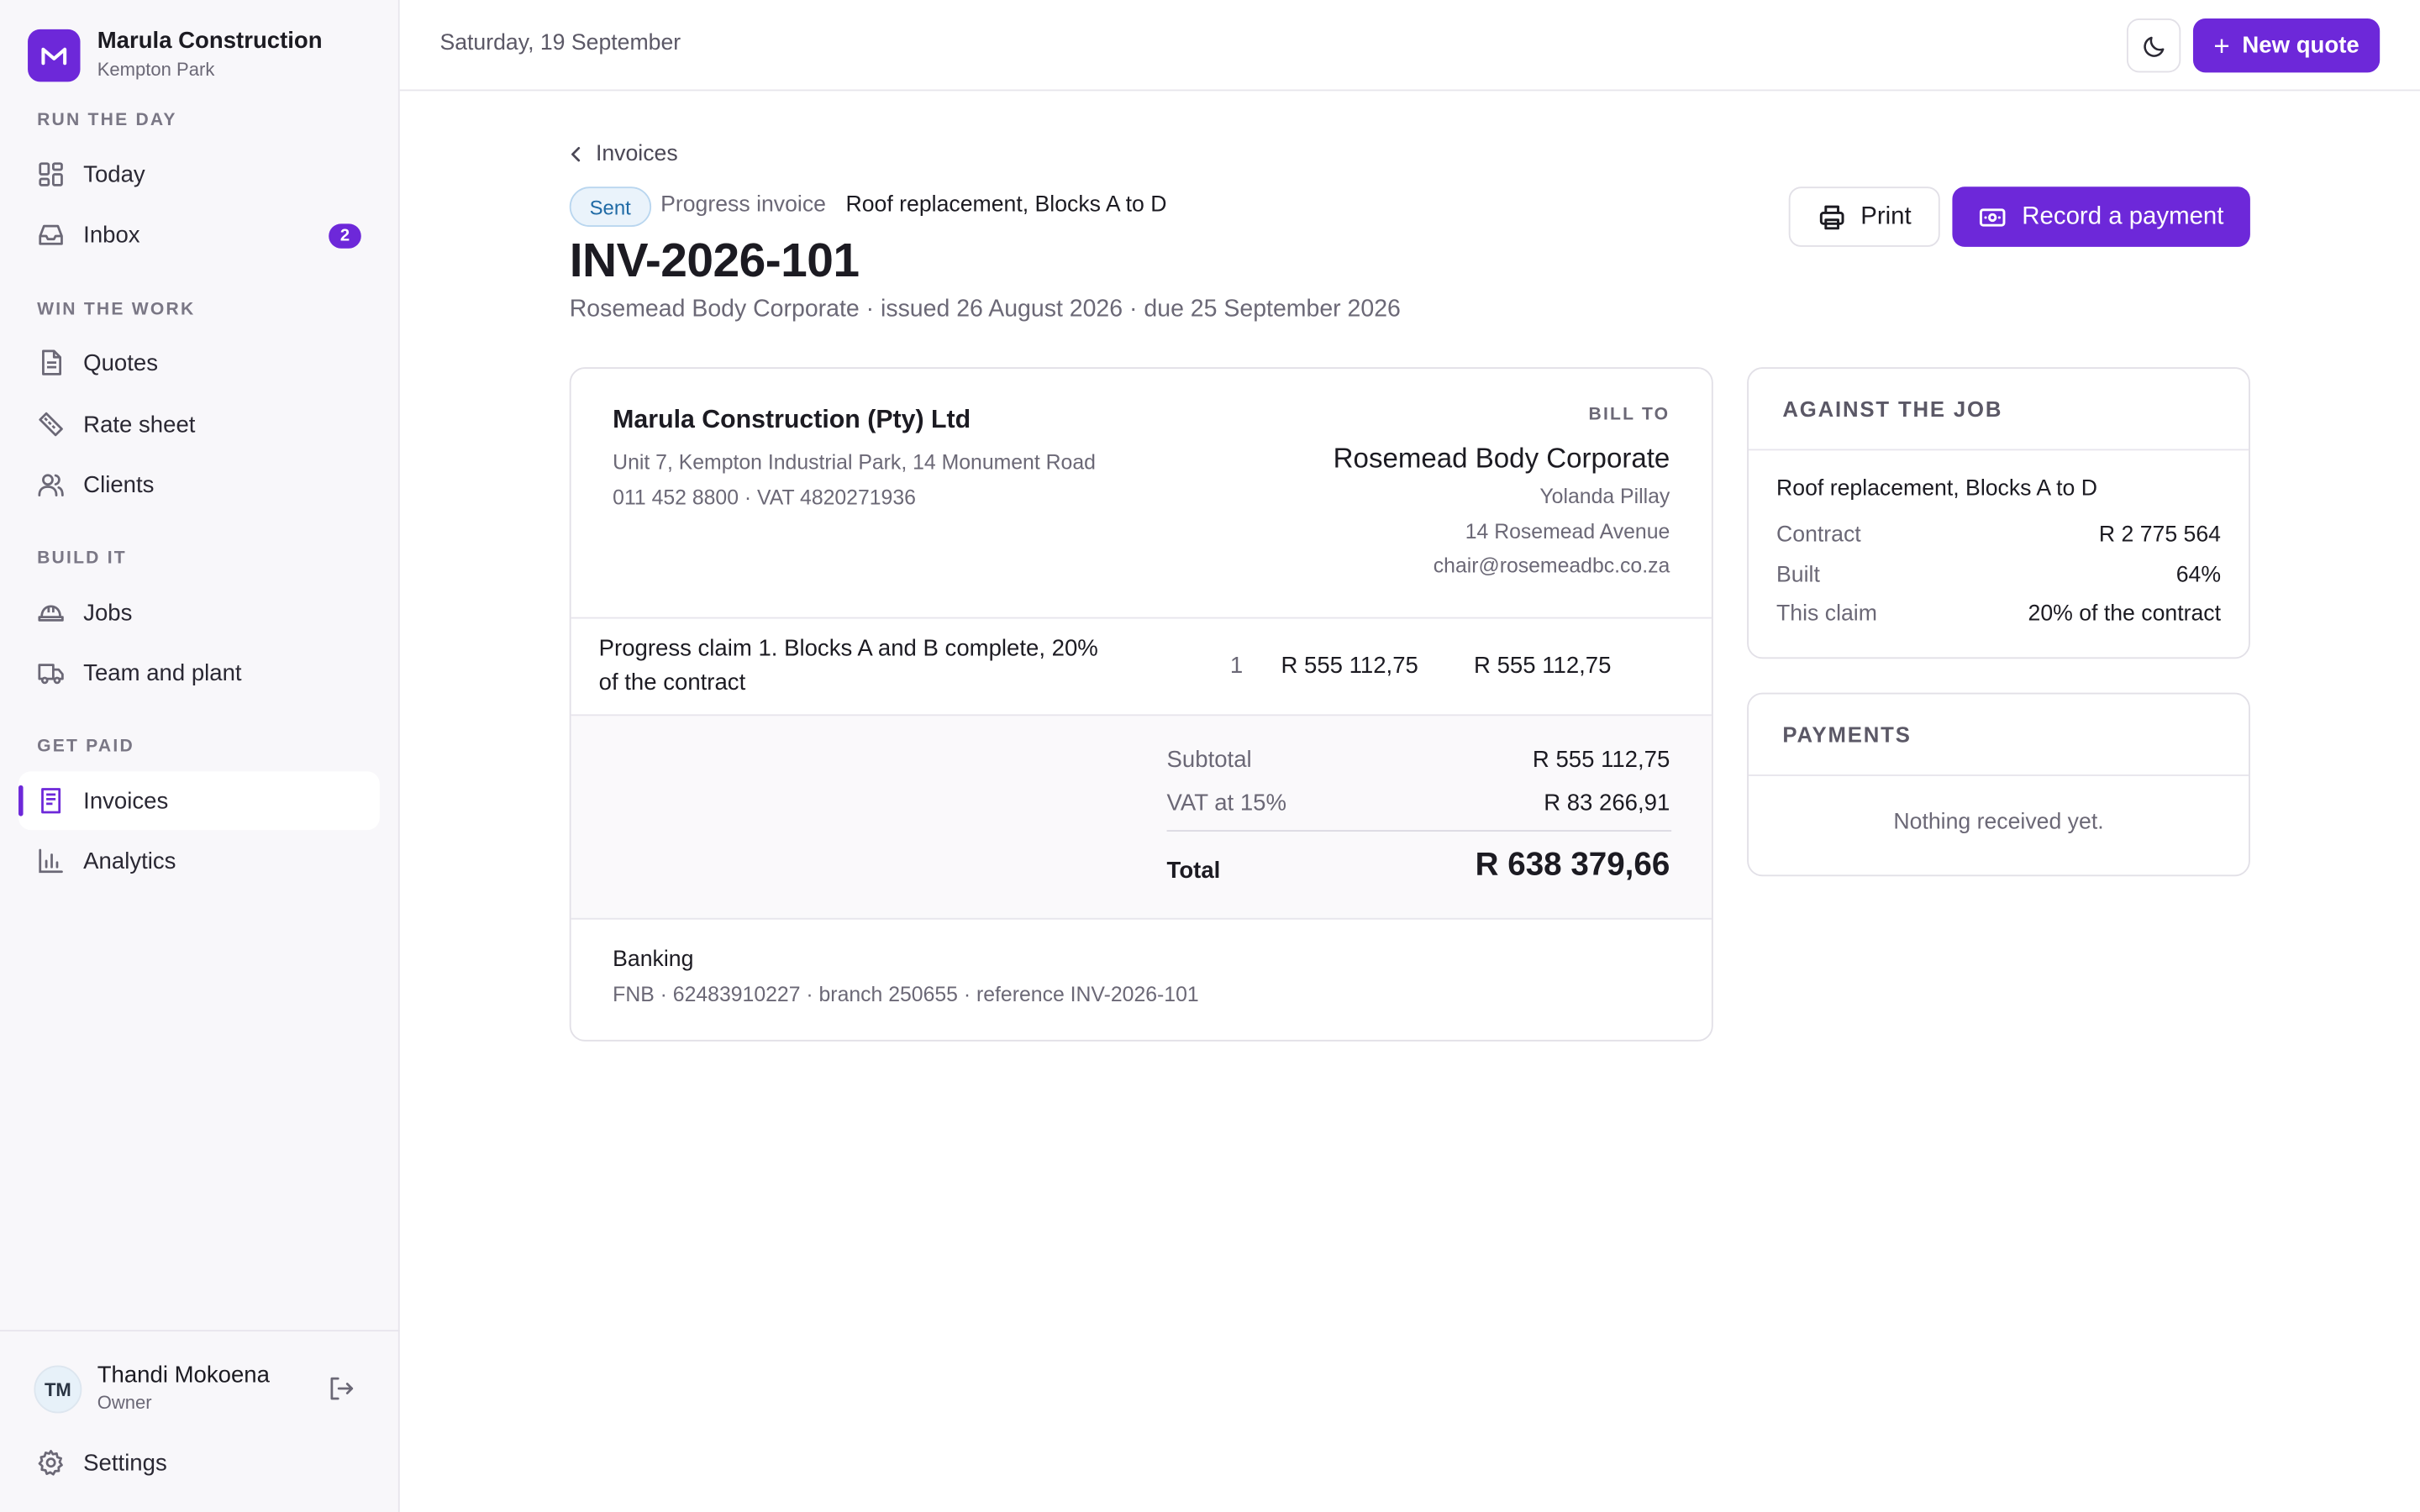 The image size is (2420, 1512). I want to click on sidebar-item-quotes: Quotes, so click(199, 362).